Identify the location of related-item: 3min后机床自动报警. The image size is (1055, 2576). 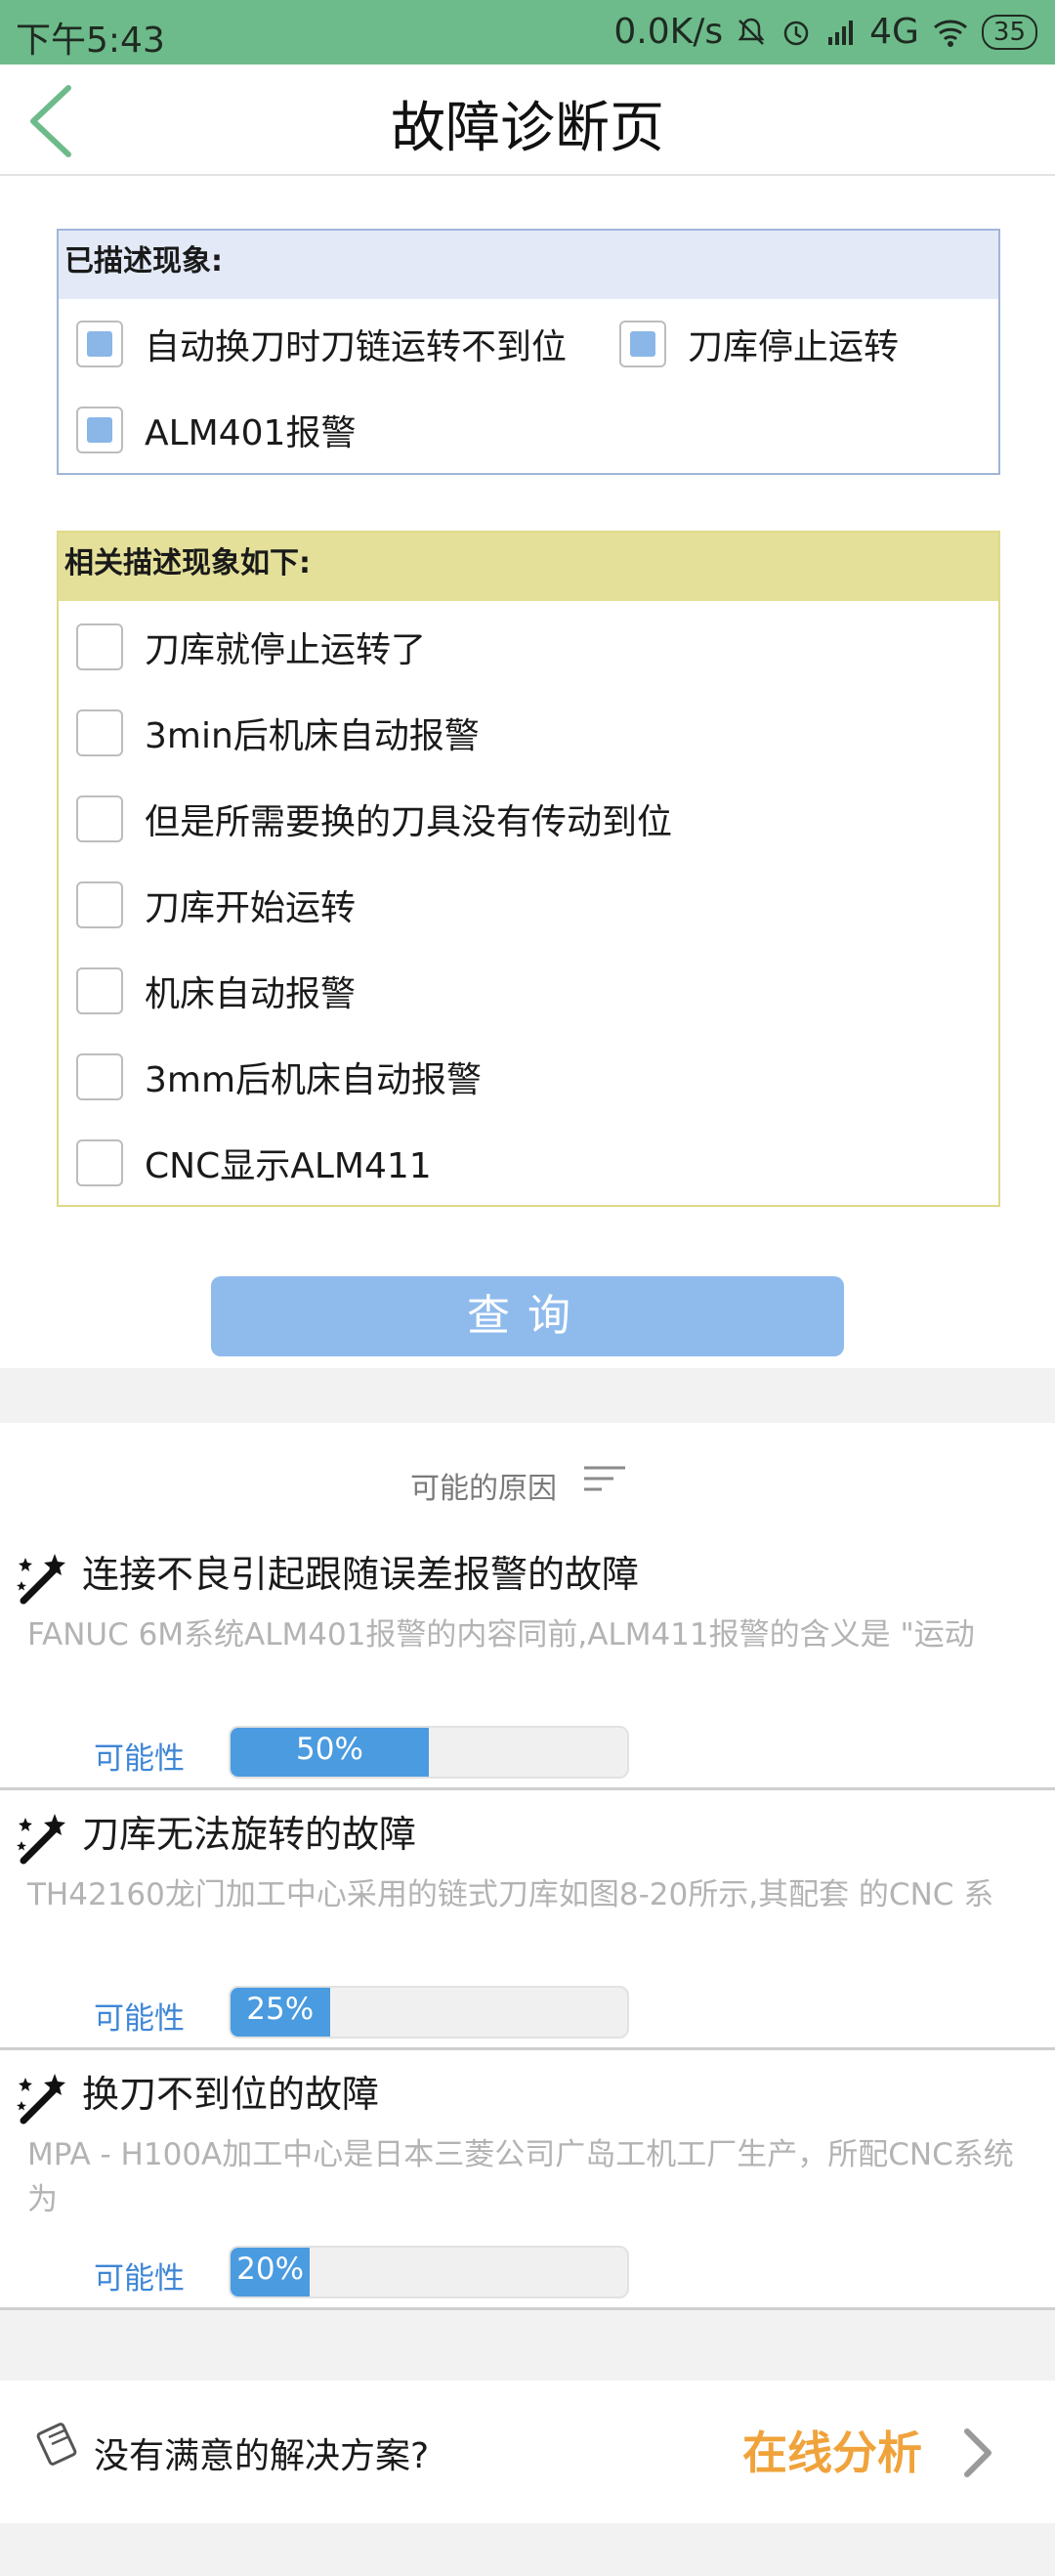
(278, 733).